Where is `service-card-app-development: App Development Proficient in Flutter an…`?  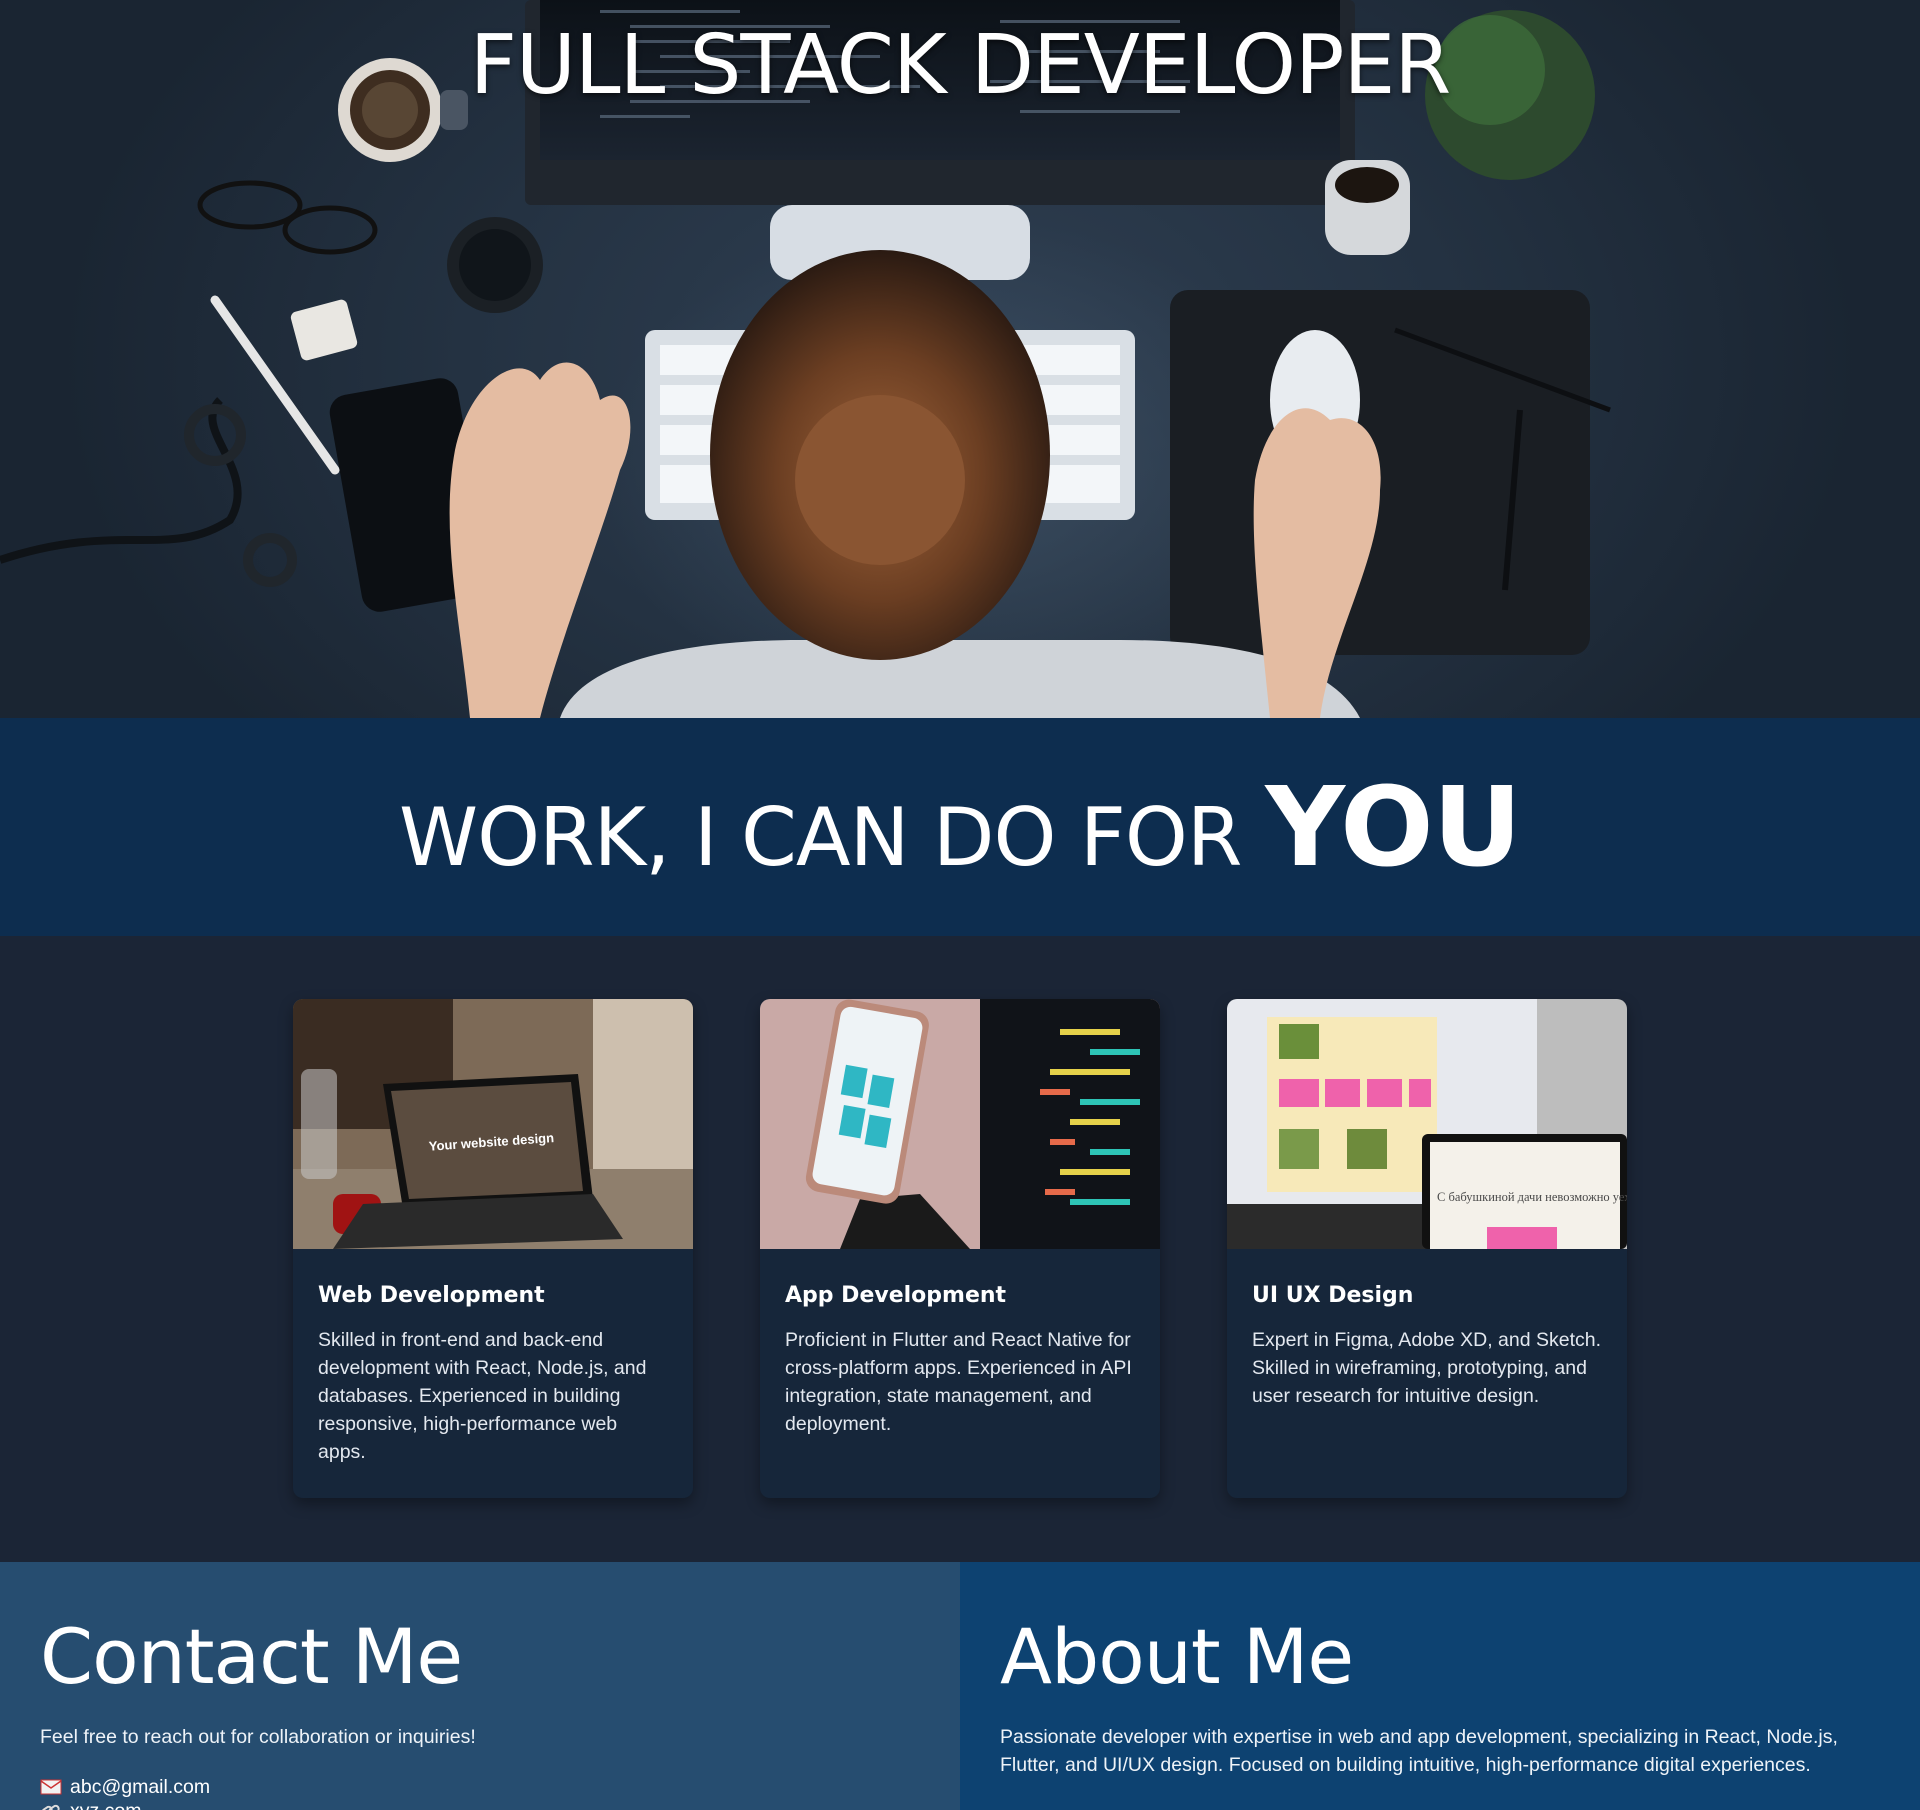
service-card-app-development: App Development Proficient in Flutter an… is located at coordinates (960, 1248).